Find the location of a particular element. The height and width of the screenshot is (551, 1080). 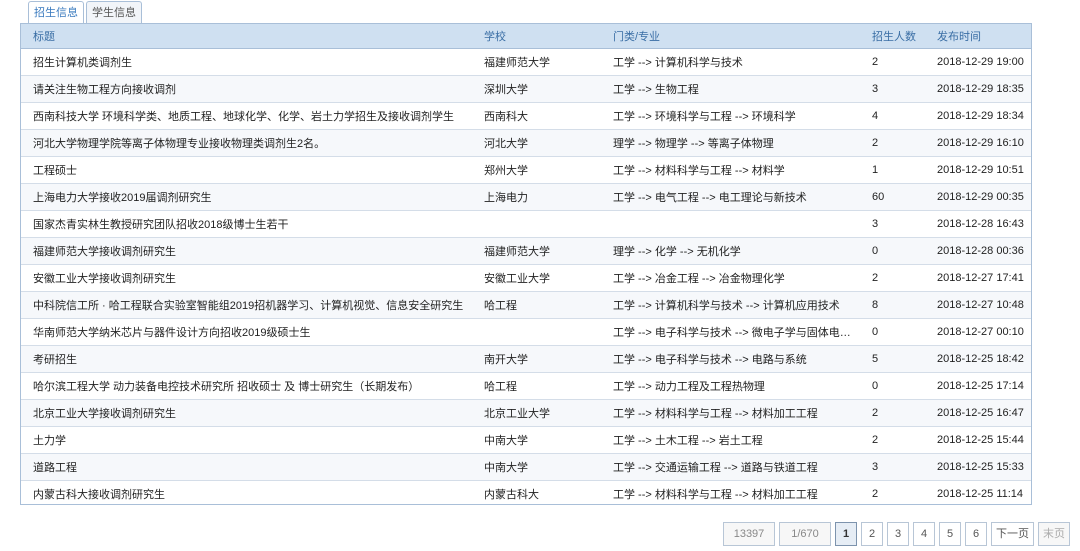

cell-title: 西南科技大学 环境科学类、地质工程、地球化学、化学、岩土力学招生及接收调剂学生 is located at coordinates (246, 116).